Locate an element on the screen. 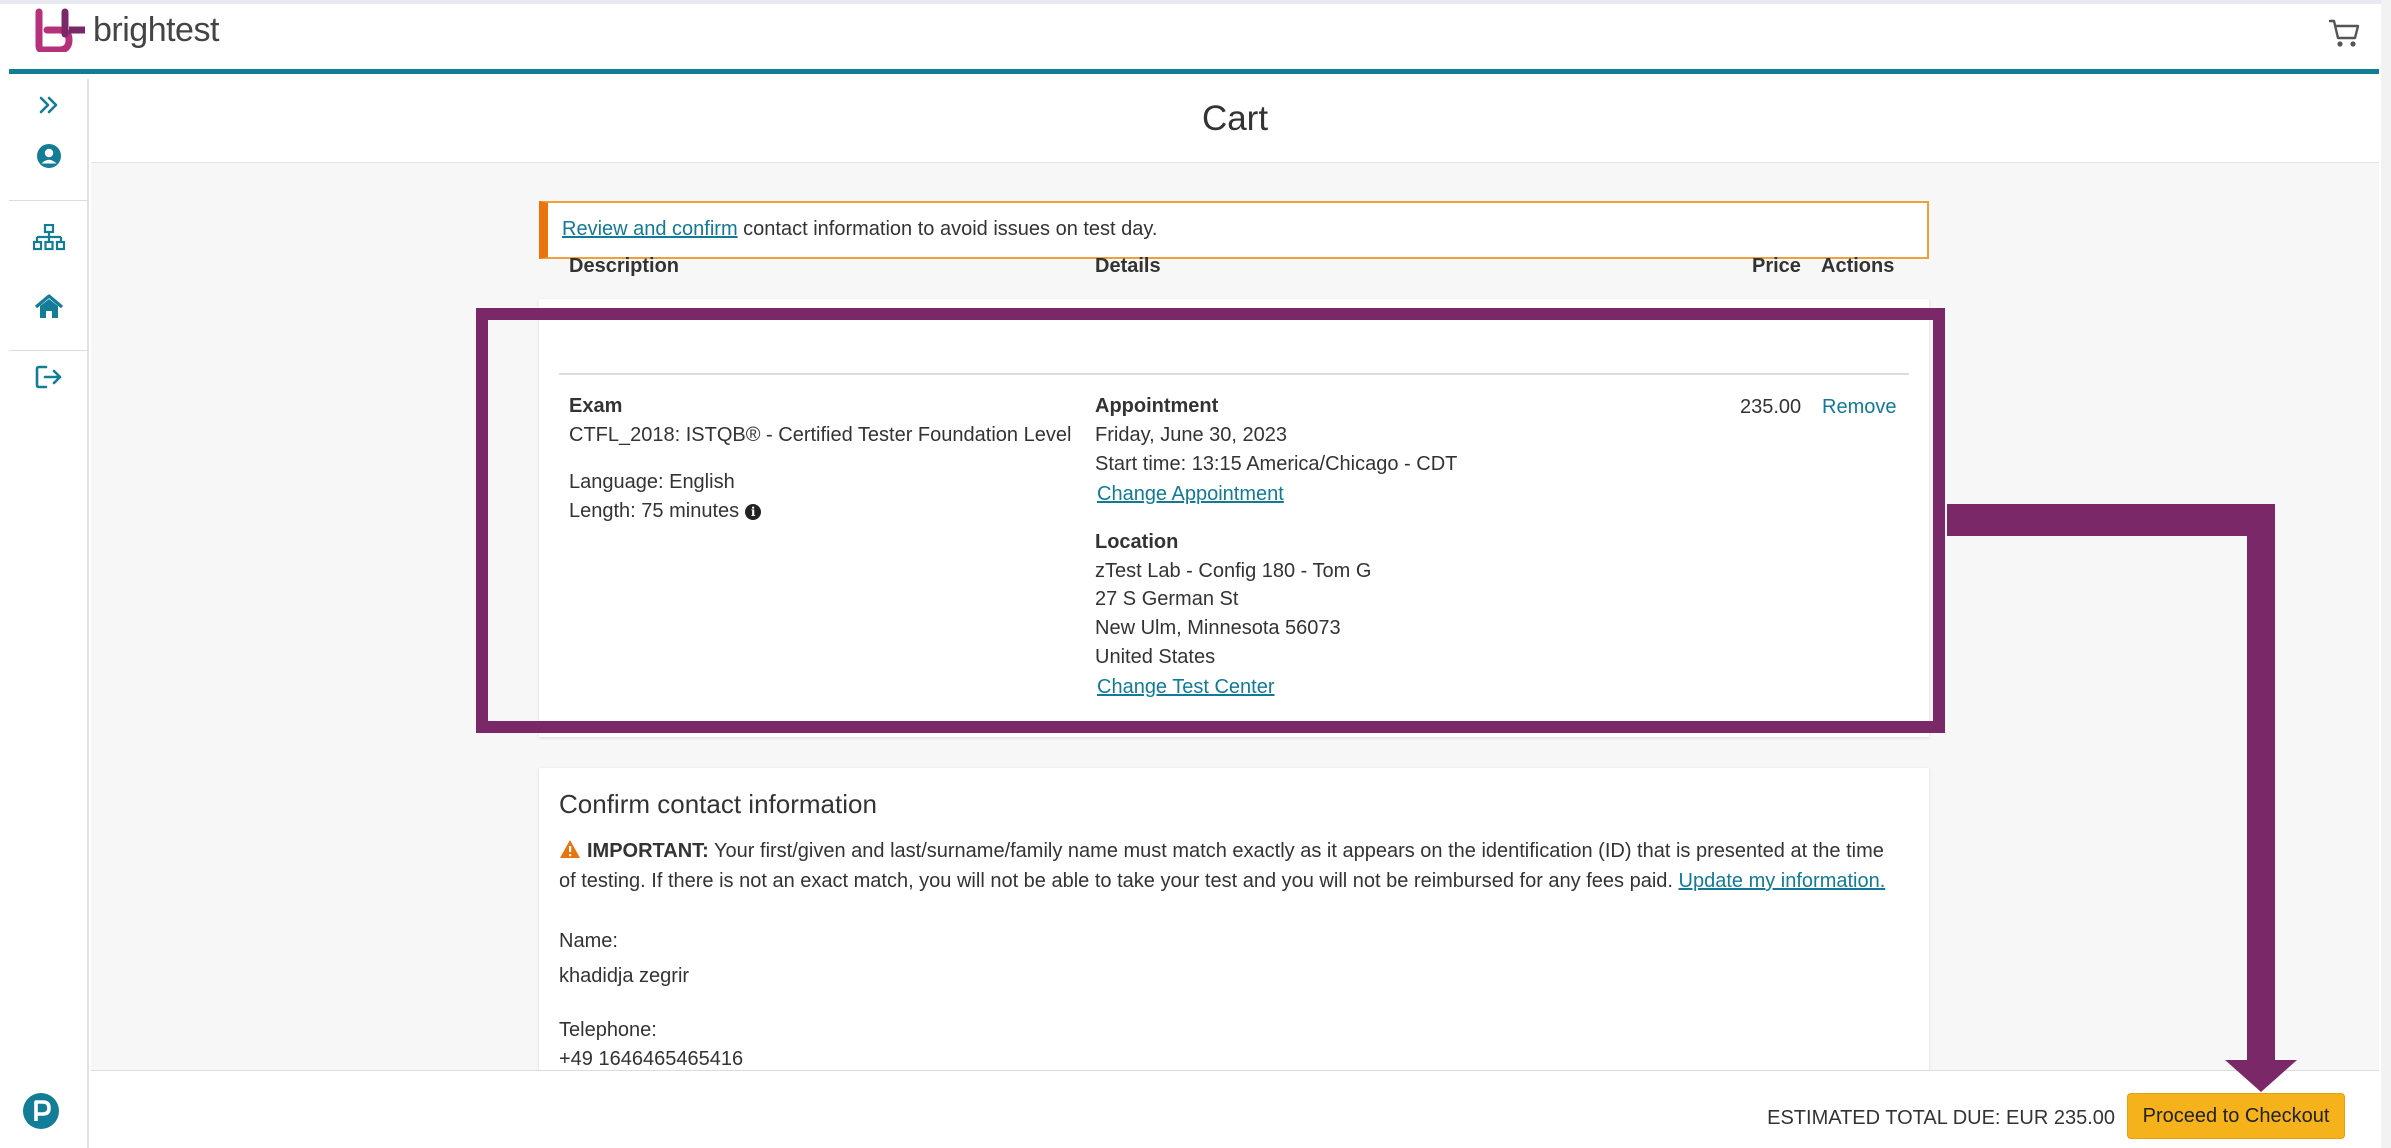  right-edge is located at coordinates (2386, 574).